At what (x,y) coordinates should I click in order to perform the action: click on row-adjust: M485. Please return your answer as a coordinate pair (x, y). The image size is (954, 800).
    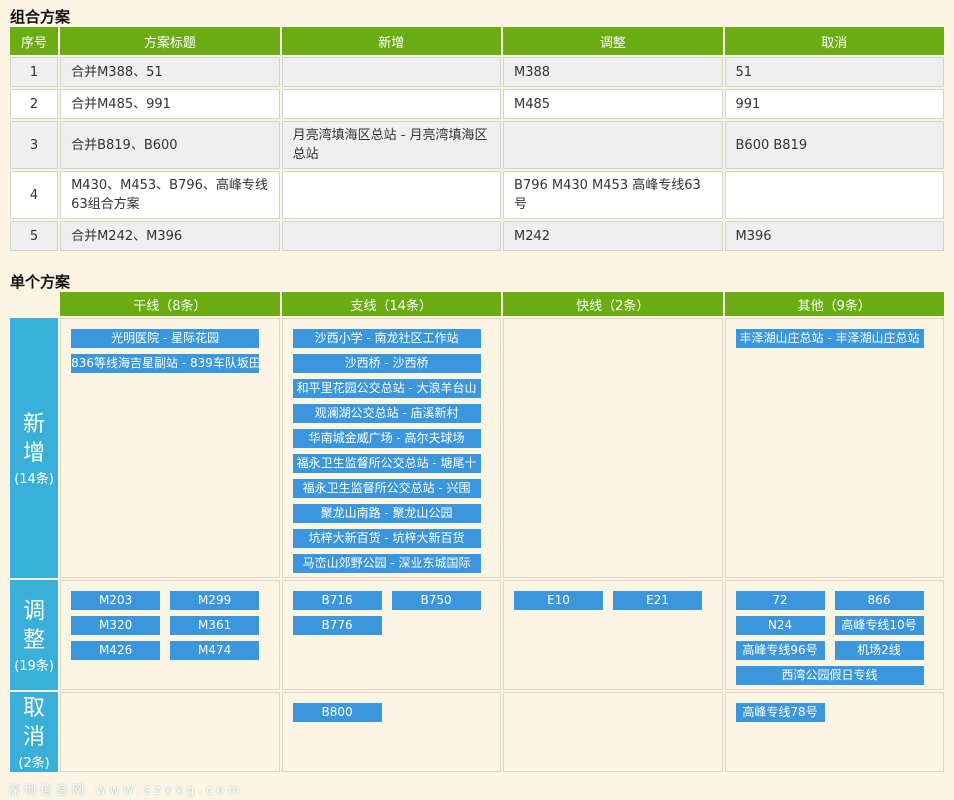
    Looking at the image, I should click on (613, 104).